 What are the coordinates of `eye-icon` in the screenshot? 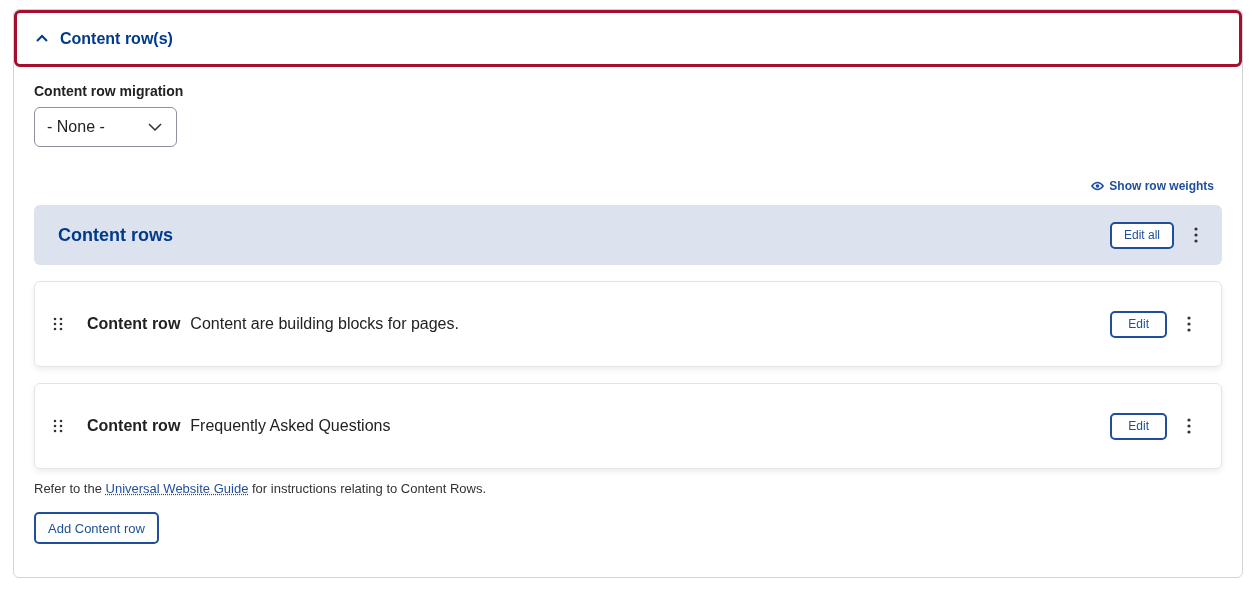 It's located at (1098, 186).